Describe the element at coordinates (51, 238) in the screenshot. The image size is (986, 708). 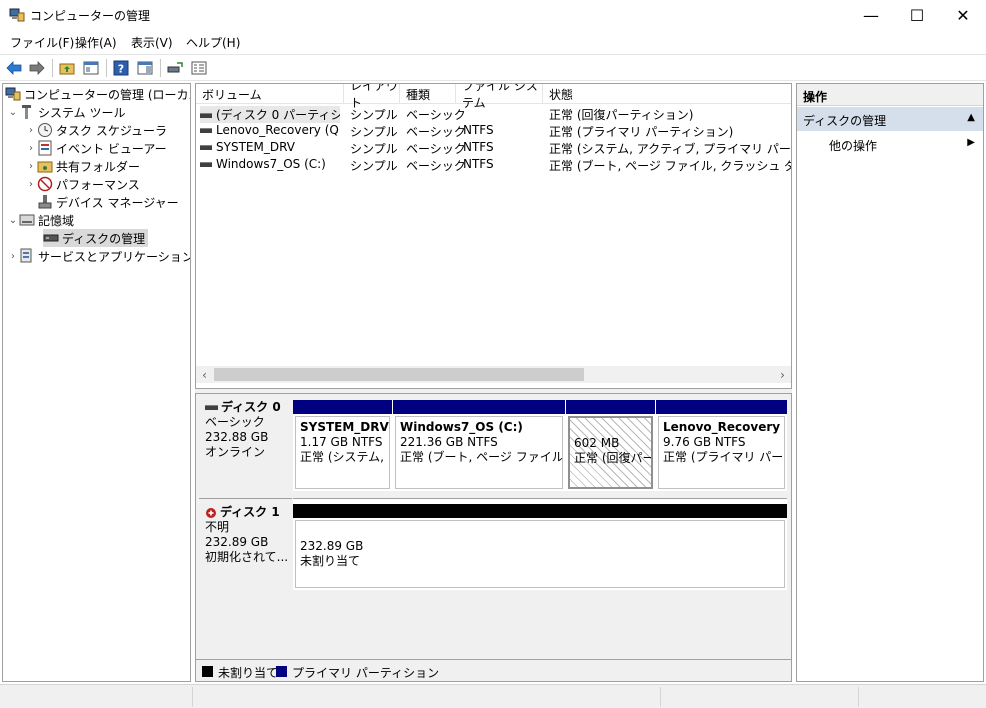
I see `disk-management-icon` at that location.